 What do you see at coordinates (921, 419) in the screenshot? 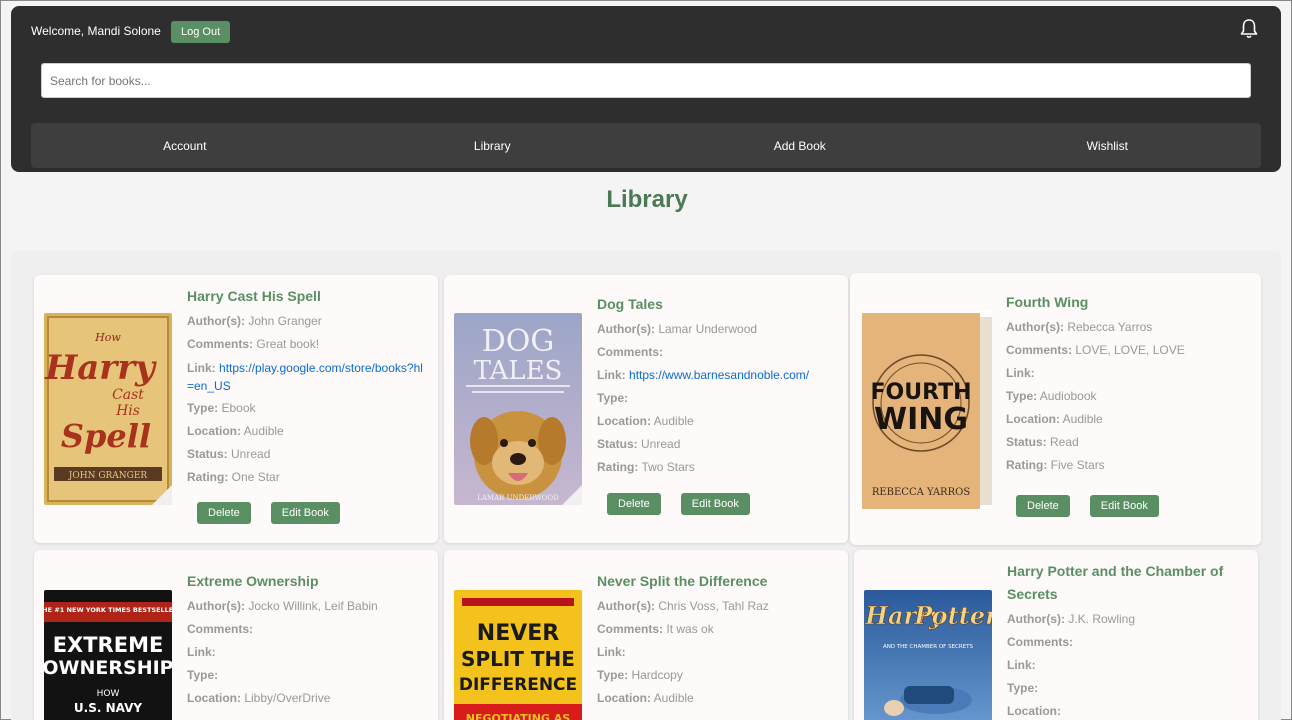
I see `svg-text: WING` at bounding box center [921, 419].